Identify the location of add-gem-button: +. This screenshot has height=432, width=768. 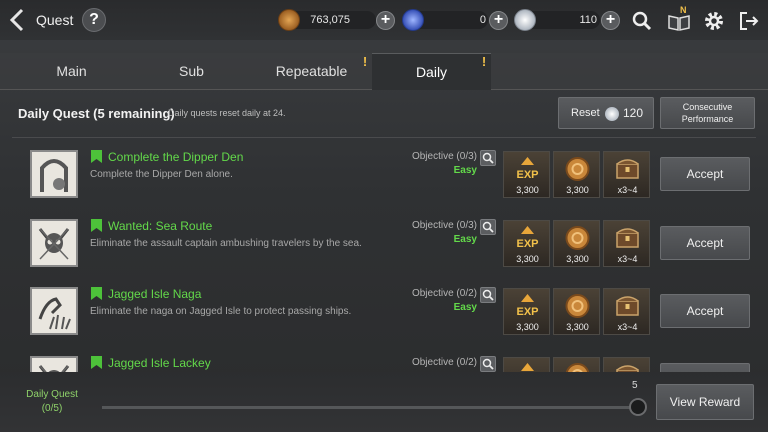
(498, 20).